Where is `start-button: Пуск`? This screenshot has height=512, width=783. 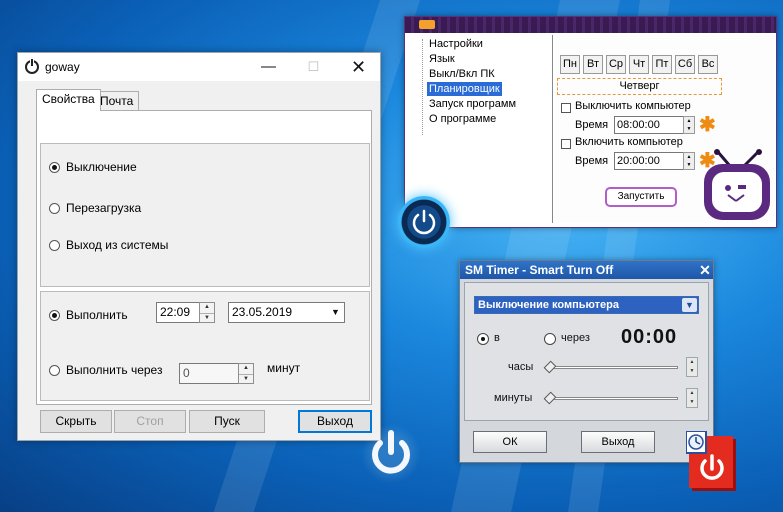
start-button: Пуск is located at coordinates (227, 421).